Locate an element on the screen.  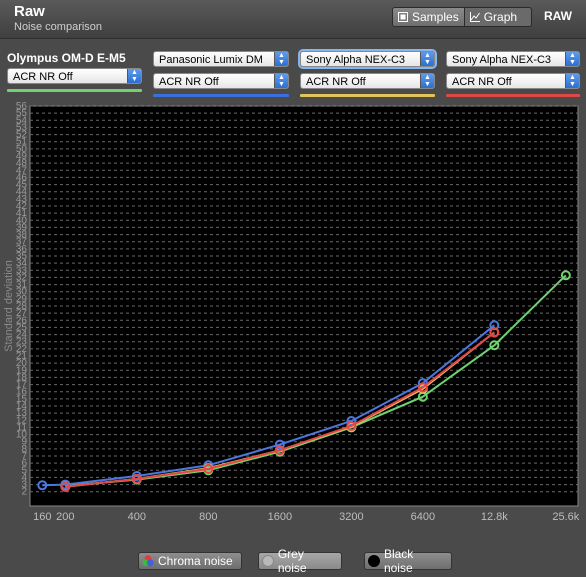
x-tick-label: 800 is located at coordinates (208, 517).